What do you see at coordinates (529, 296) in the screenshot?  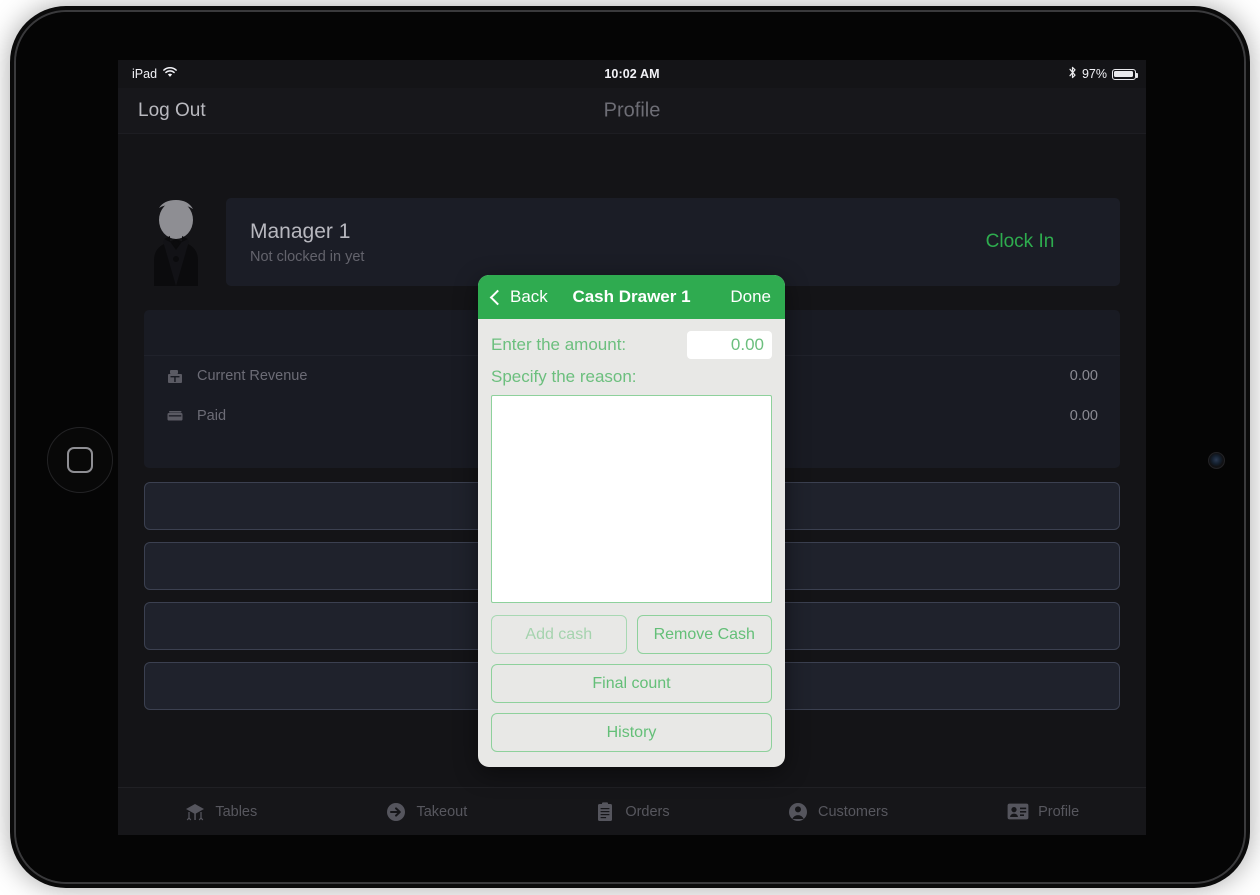 I see `modal-back-label: Back` at bounding box center [529, 296].